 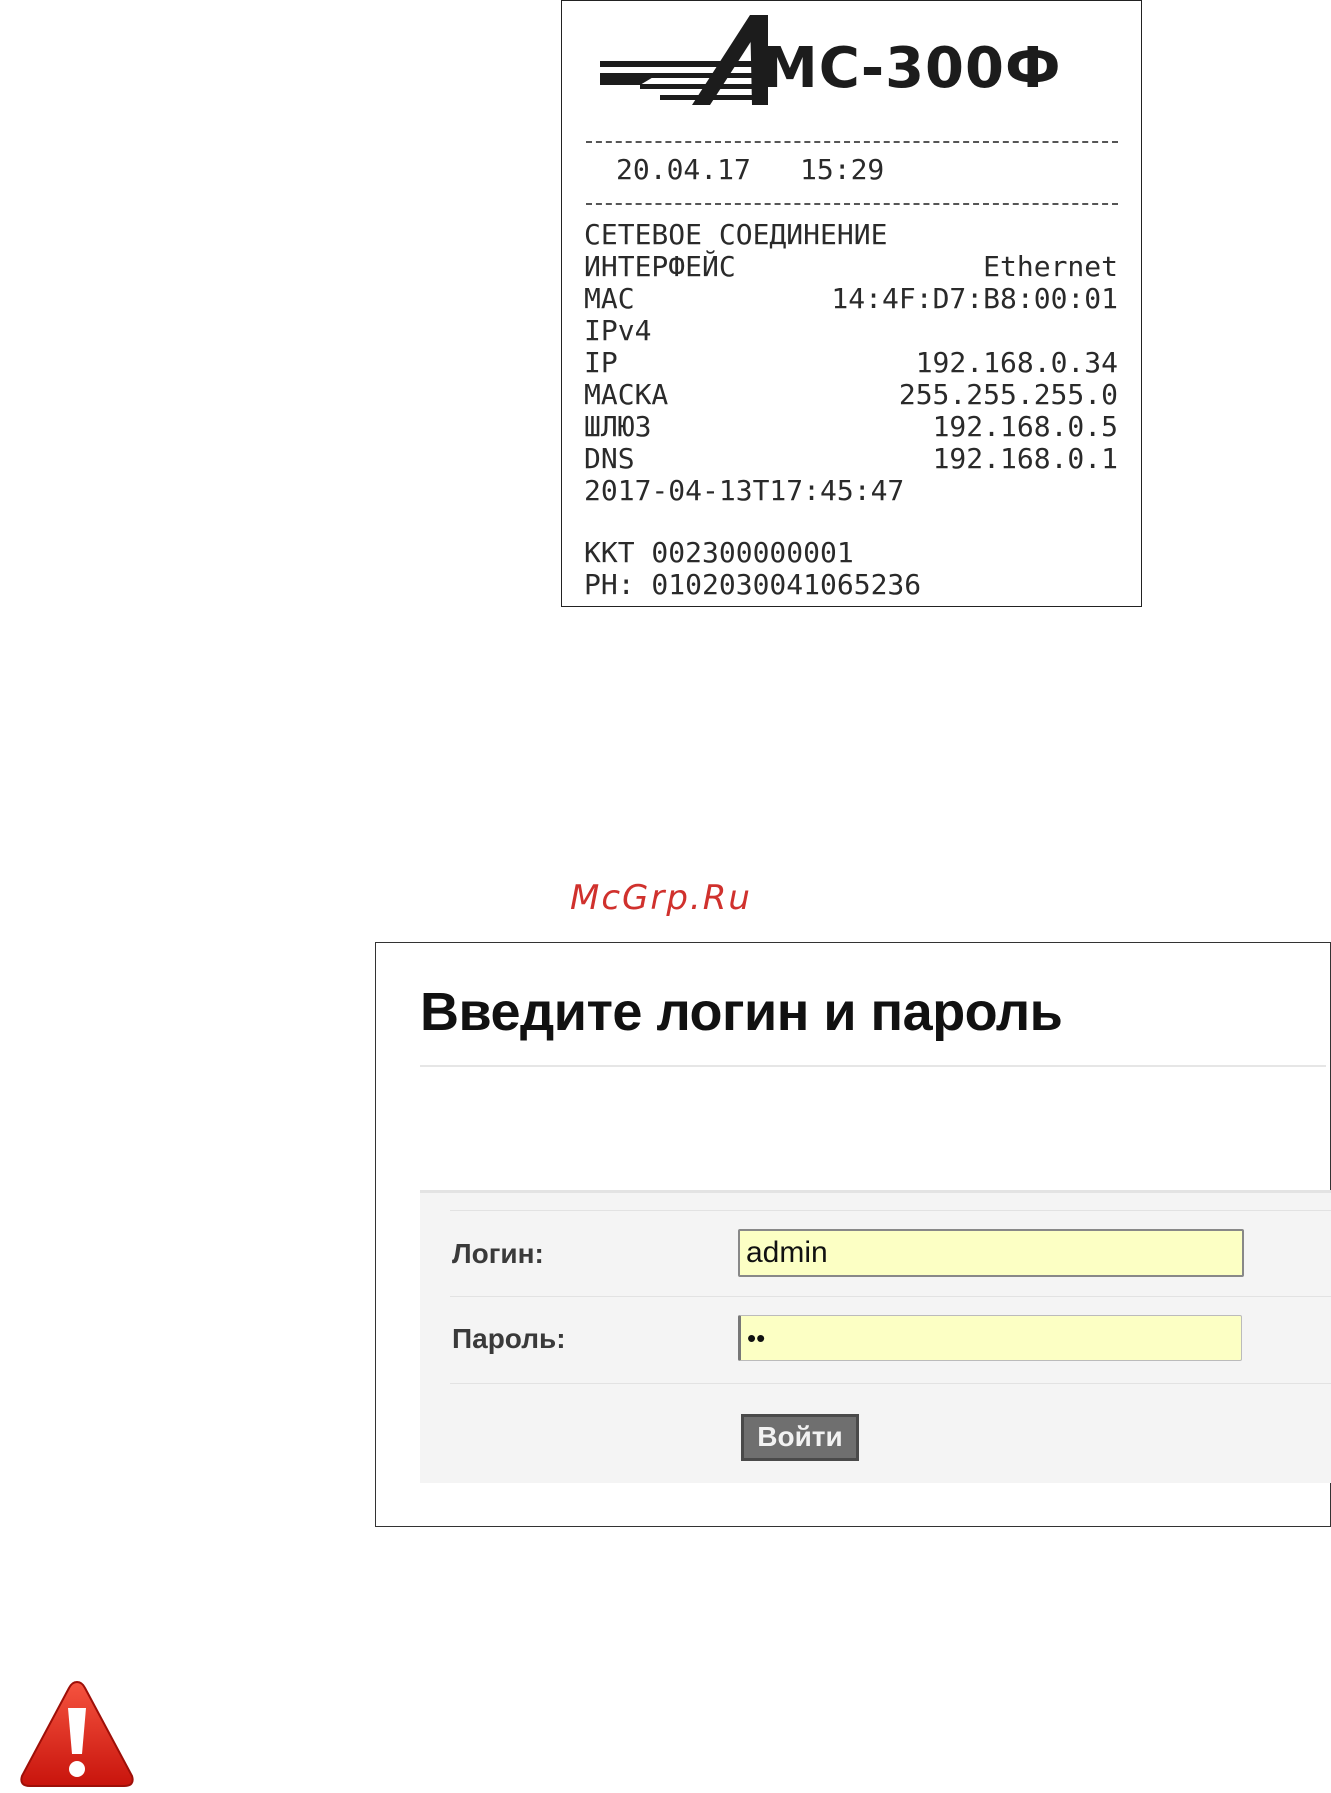 I want to click on row-label: IPv4, so click(x=618, y=330).